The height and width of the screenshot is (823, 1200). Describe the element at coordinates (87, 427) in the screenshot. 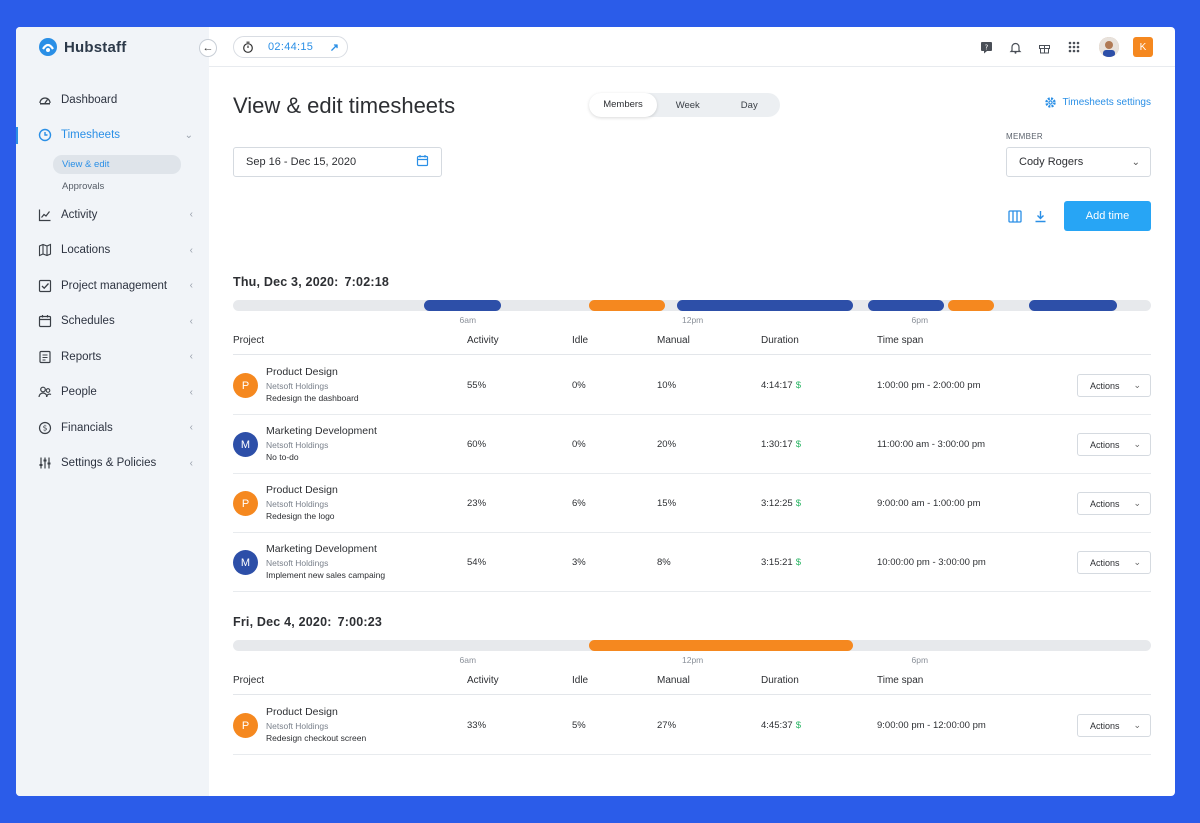

I see `sidebar-item-label: Financials` at that location.